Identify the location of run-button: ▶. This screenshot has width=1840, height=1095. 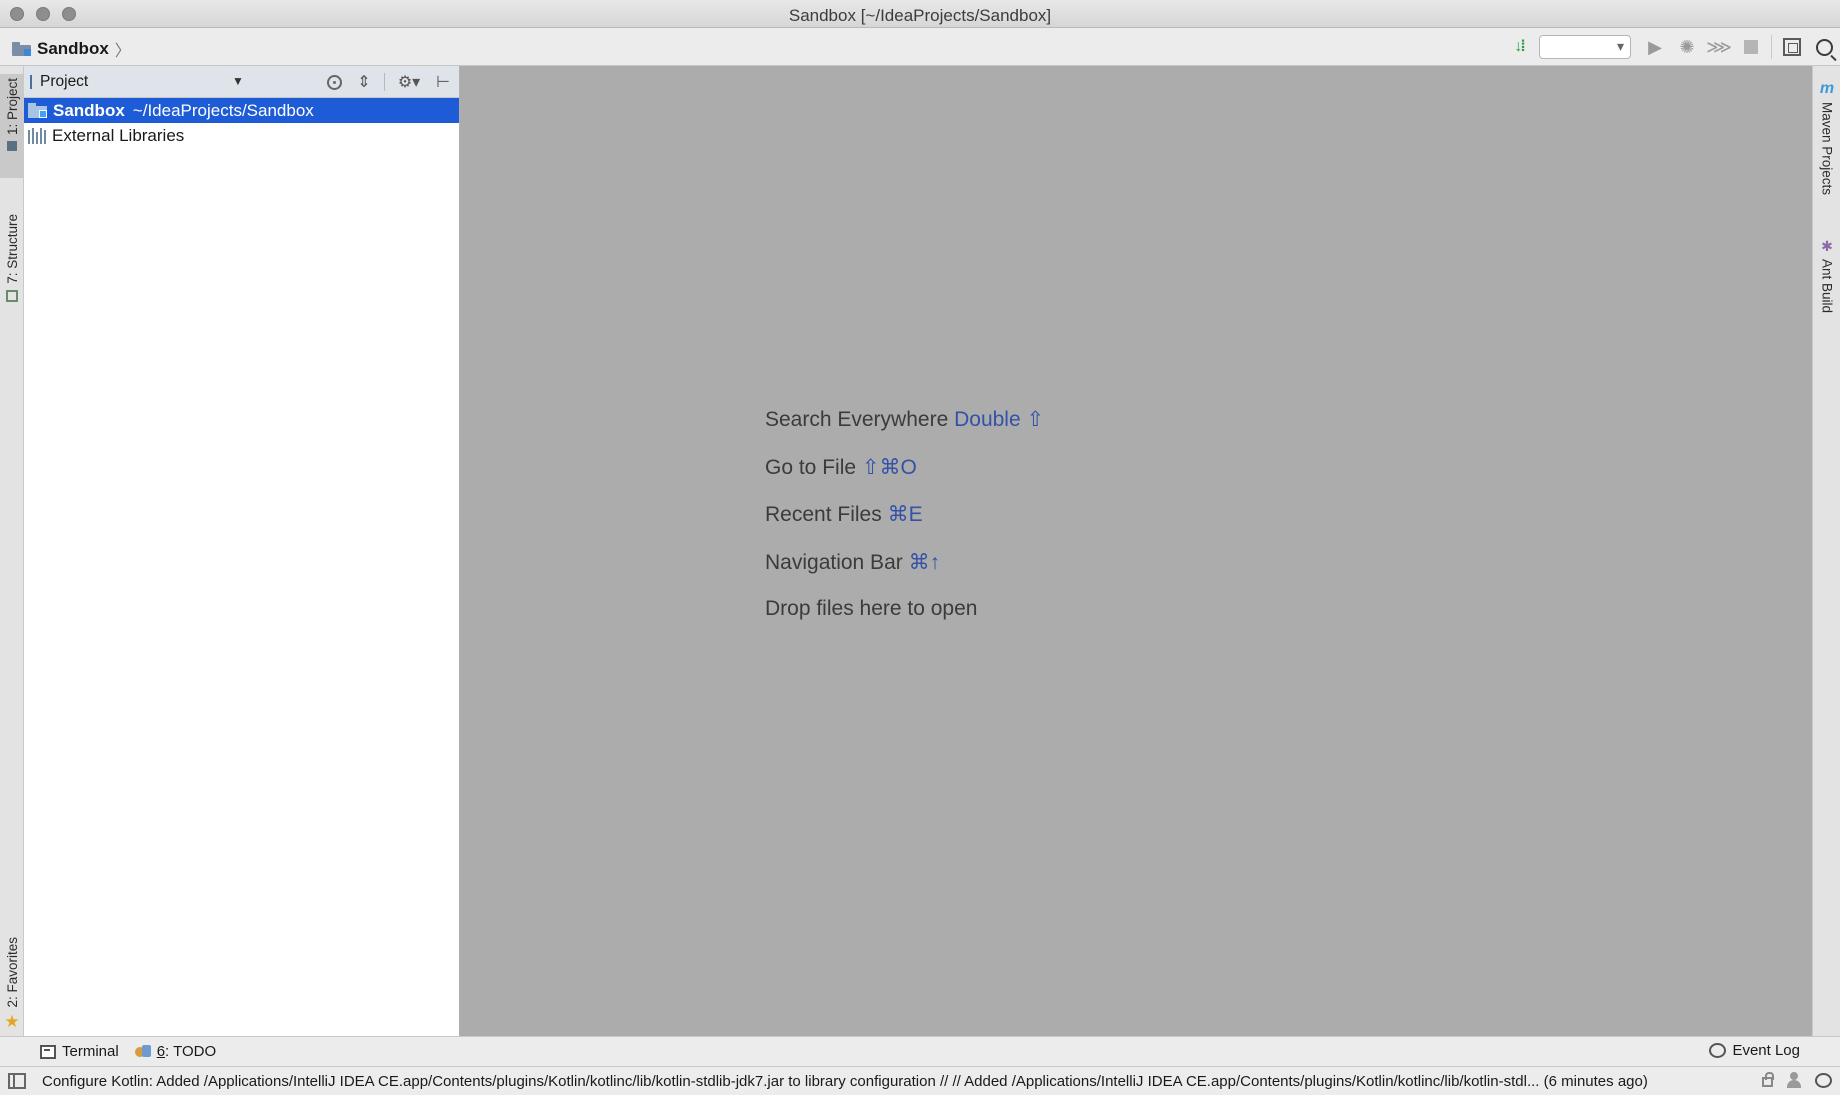
(1655, 47).